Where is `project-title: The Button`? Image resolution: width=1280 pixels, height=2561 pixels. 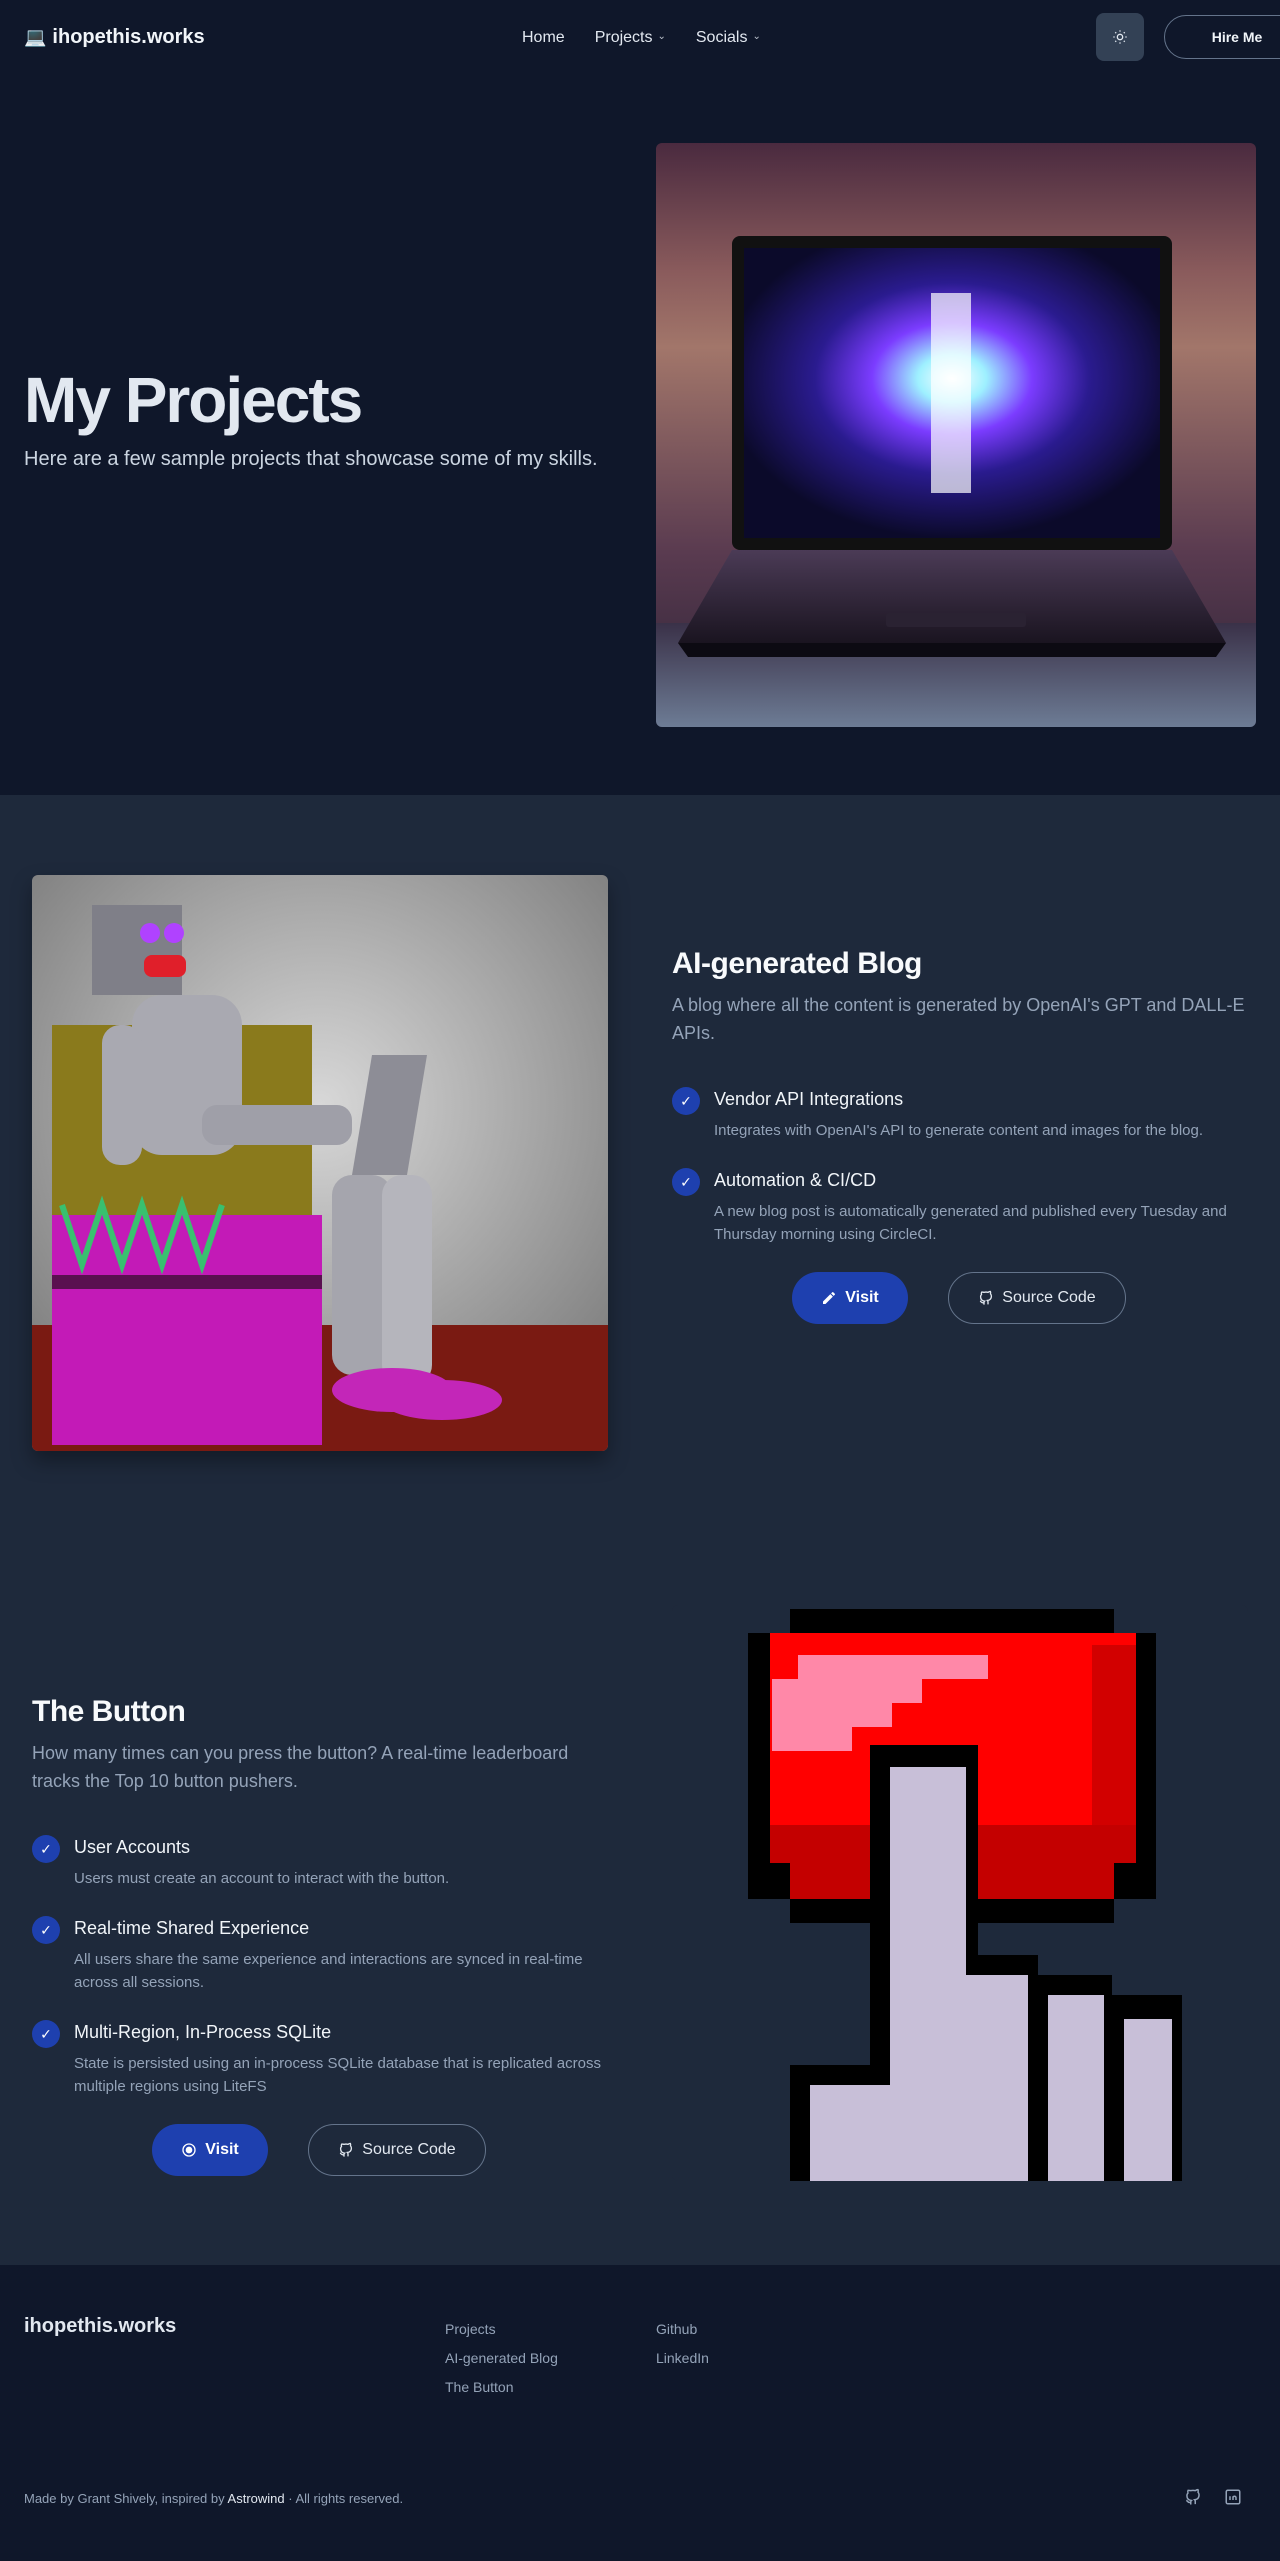
project-title: The Button is located at coordinates (109, 1711).